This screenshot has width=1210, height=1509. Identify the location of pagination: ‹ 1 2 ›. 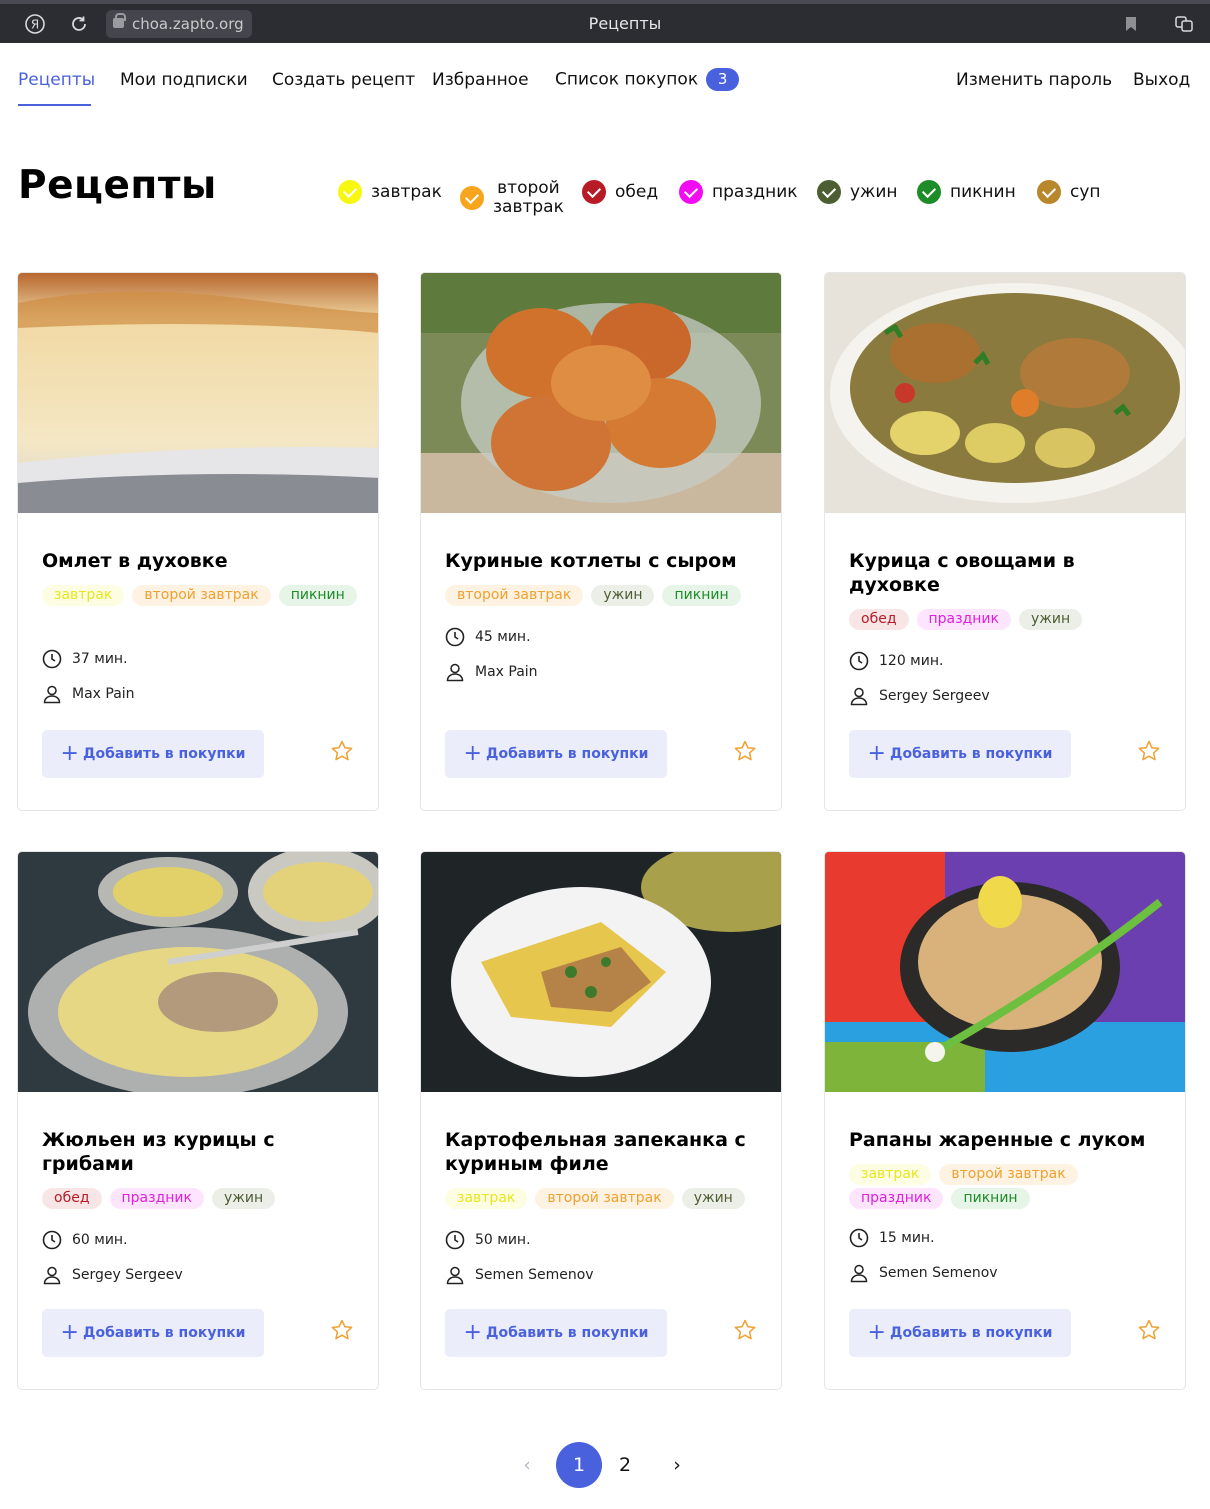
(605, 1465).